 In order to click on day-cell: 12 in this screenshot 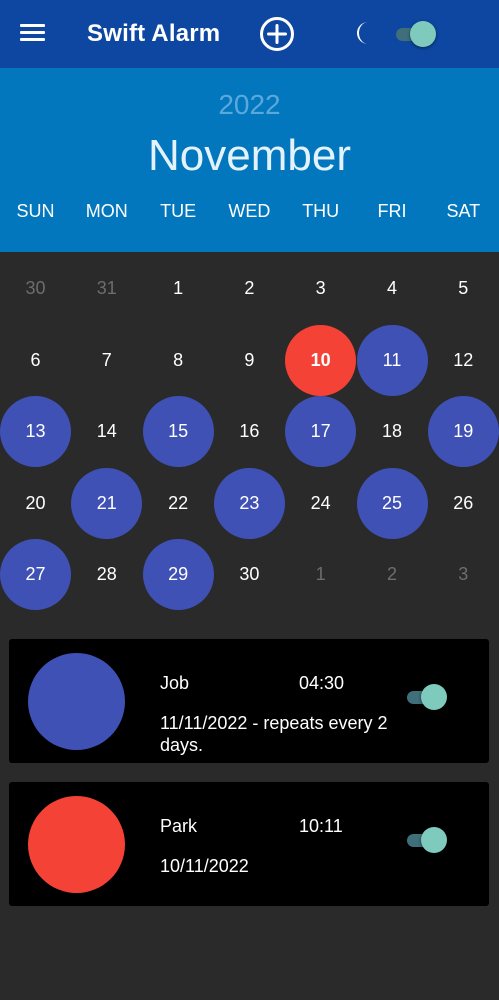, I will do `click(463, 360)`.